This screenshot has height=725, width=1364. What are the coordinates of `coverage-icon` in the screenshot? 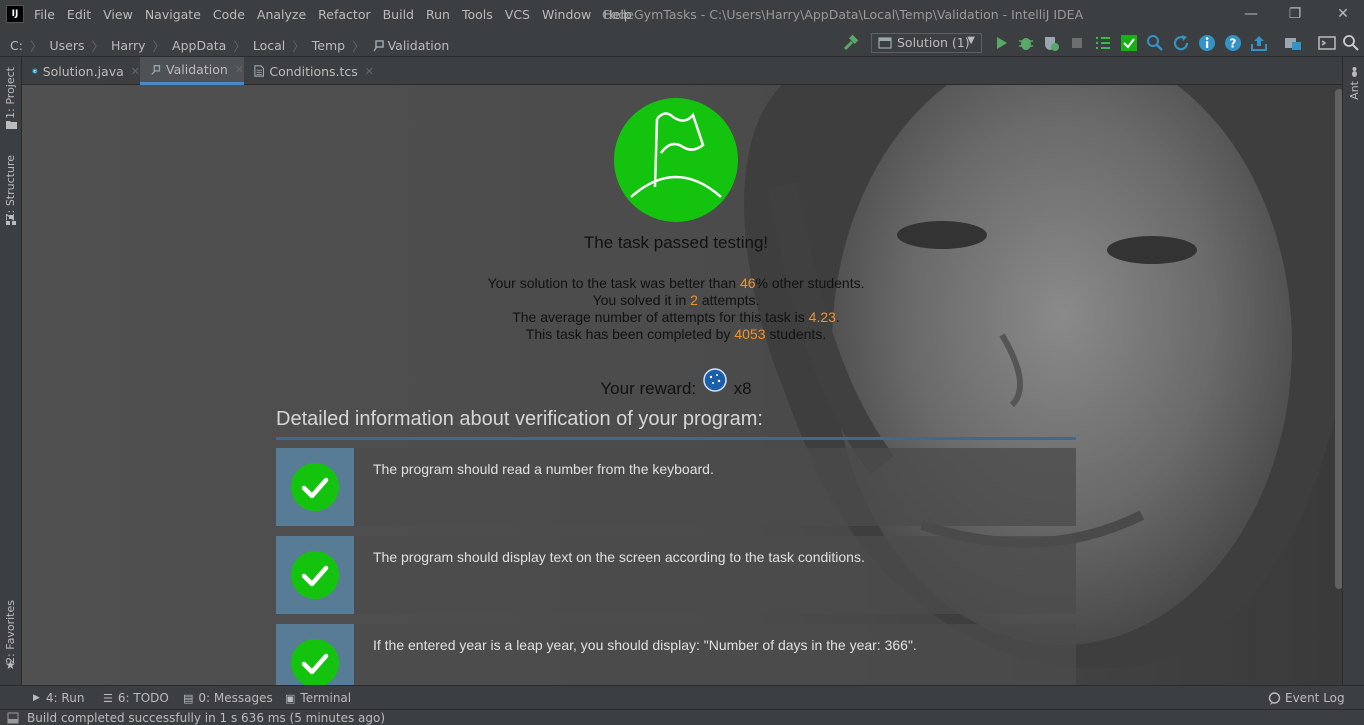 It's located at (1051, 43).